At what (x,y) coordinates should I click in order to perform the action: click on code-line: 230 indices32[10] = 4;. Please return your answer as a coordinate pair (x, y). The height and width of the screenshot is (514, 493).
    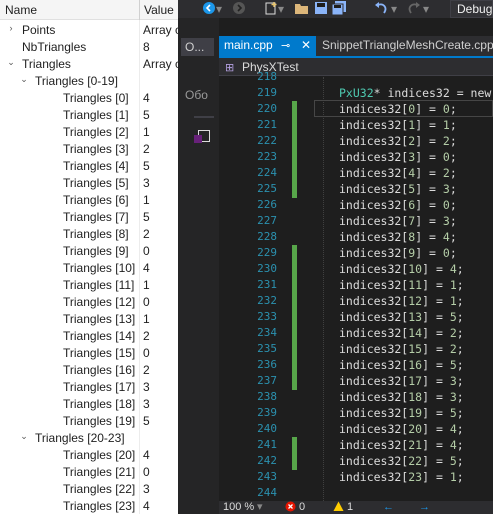
    Looking at the image, I should click on (356, 269).